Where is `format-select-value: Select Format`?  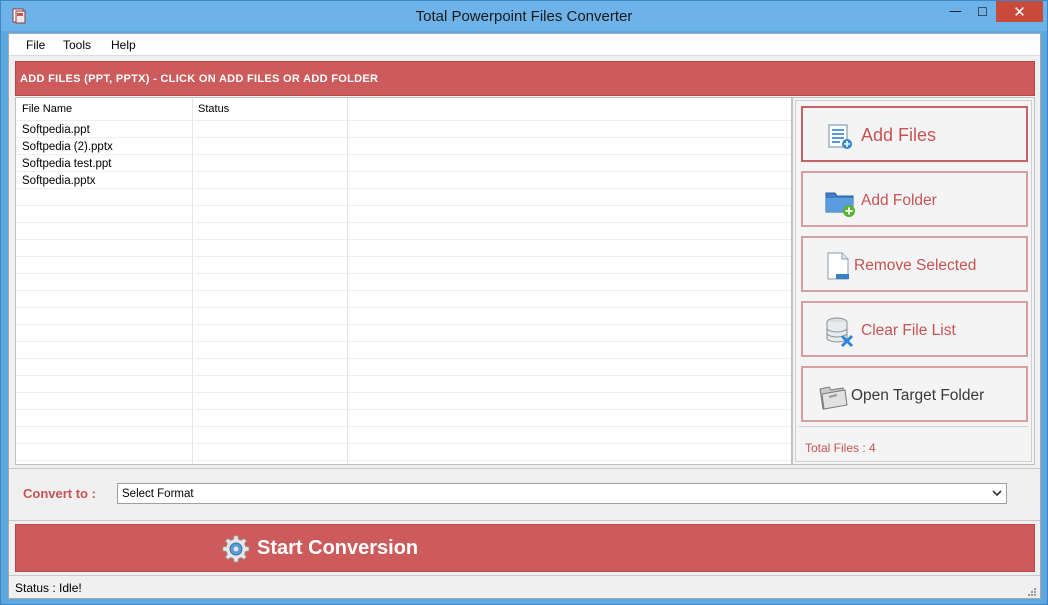
format-select-value: Select Format is located at coordinates (158, 494).